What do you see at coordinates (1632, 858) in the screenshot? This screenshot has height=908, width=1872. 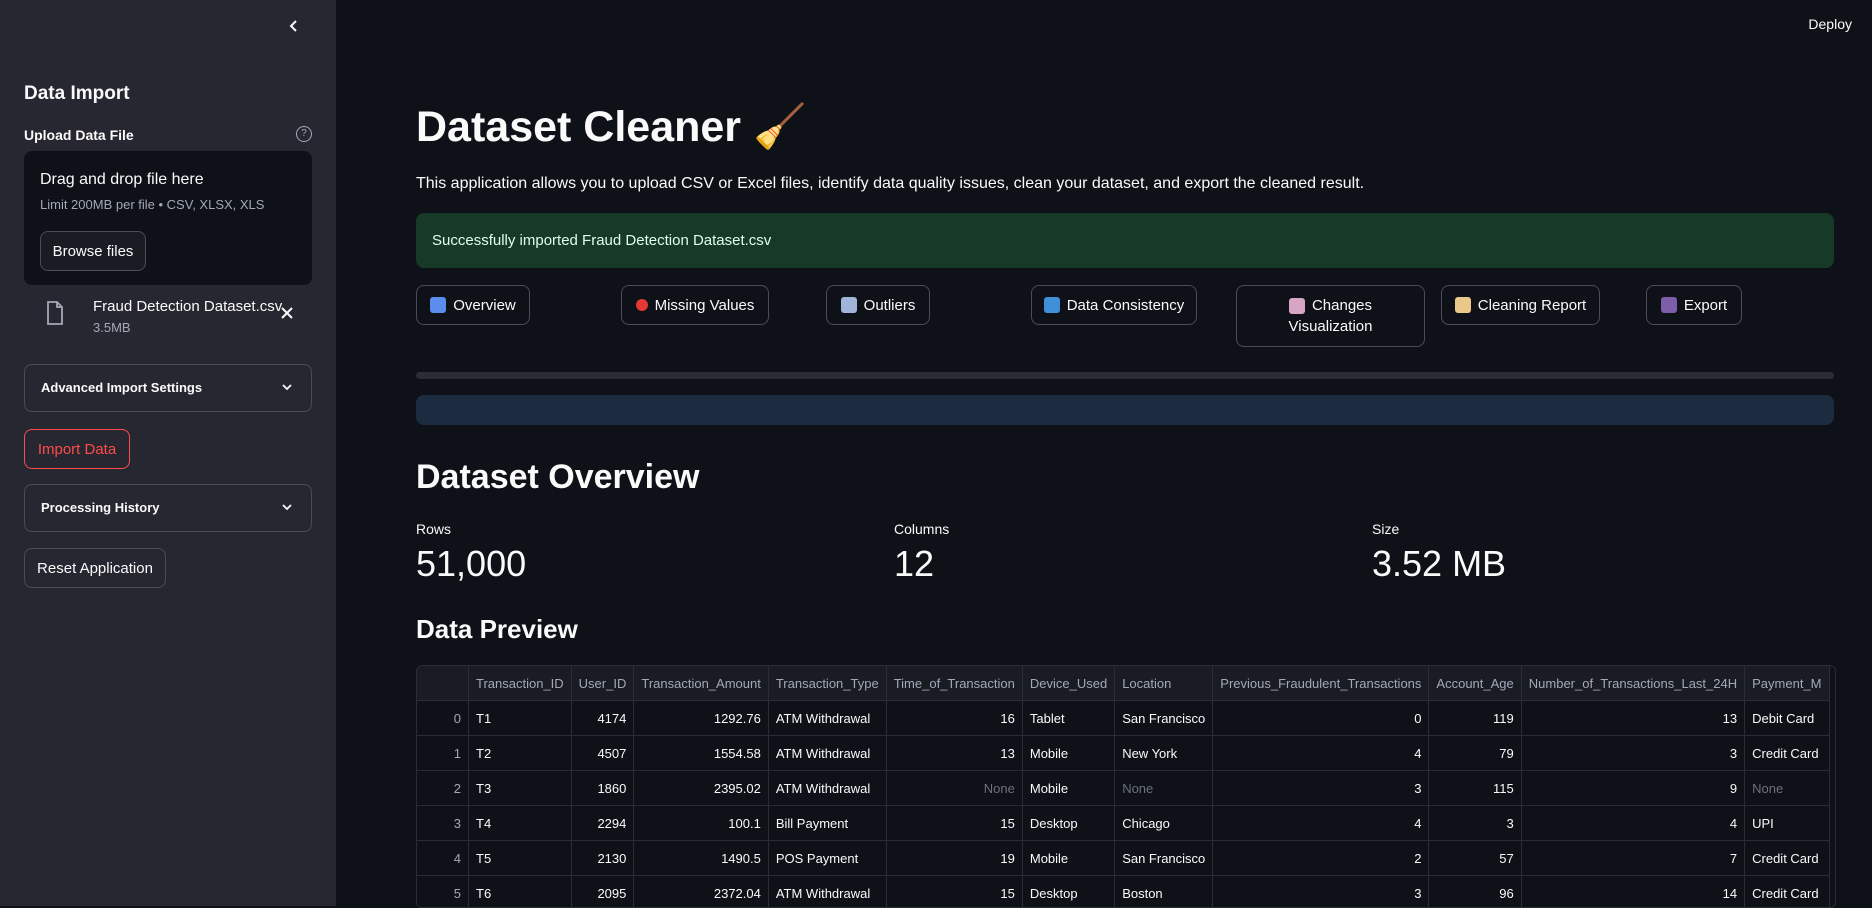 I see `table-cell: 7` at bounding box center [1632, 858].